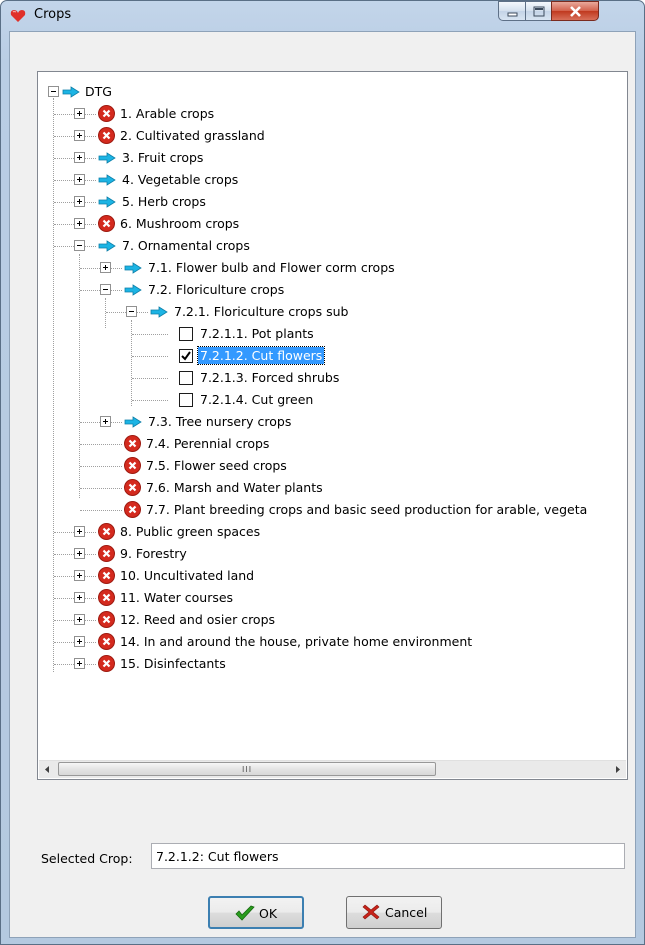  What do you see at coordinates (511, 11) in the screenshot?
I see `minimize-button` at bounding box center [511, 11].